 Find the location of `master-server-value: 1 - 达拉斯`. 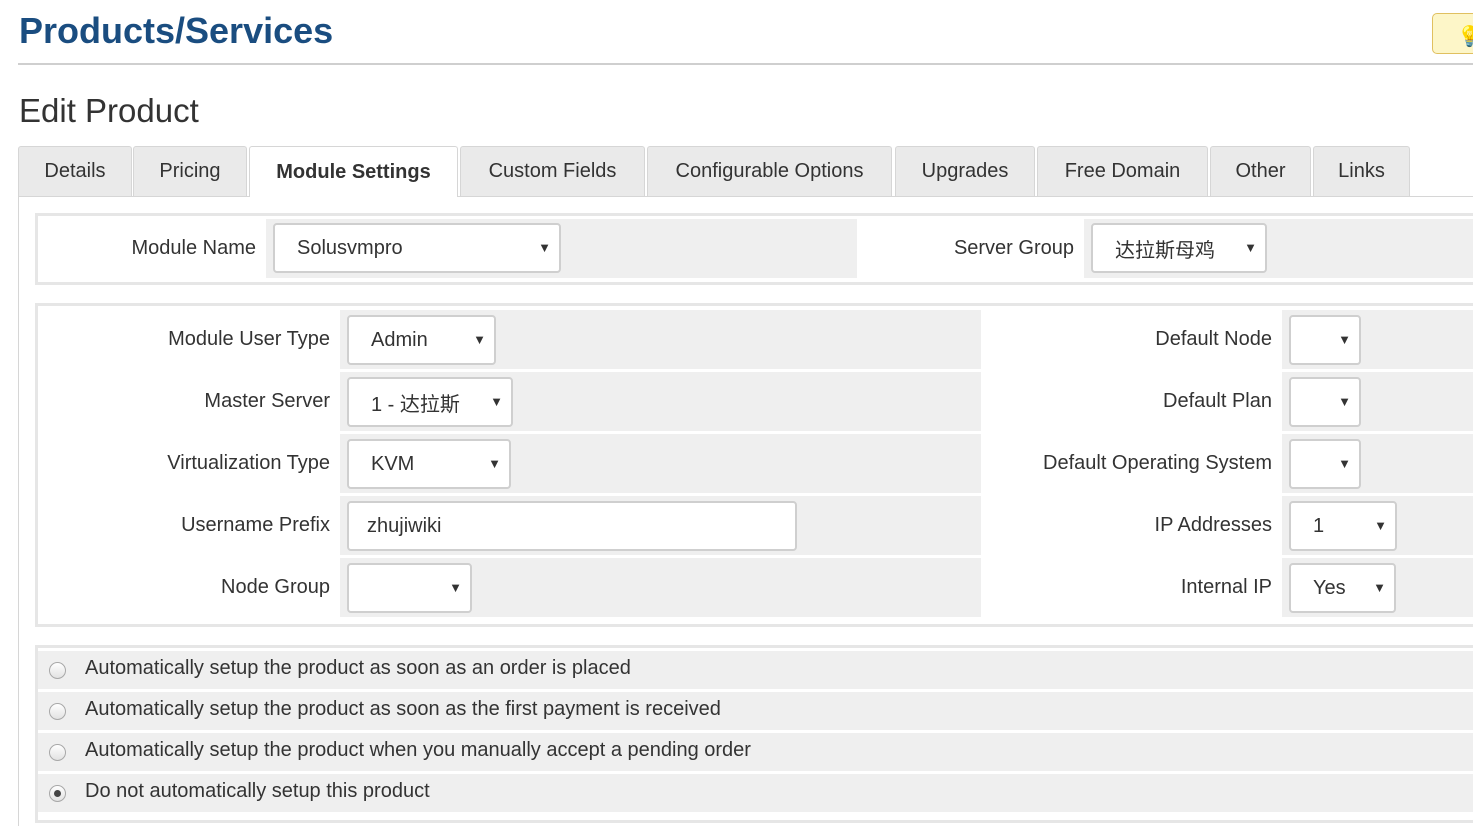

master-server-value: 1 - 达拉斯 is located at coordinates (415, 404).